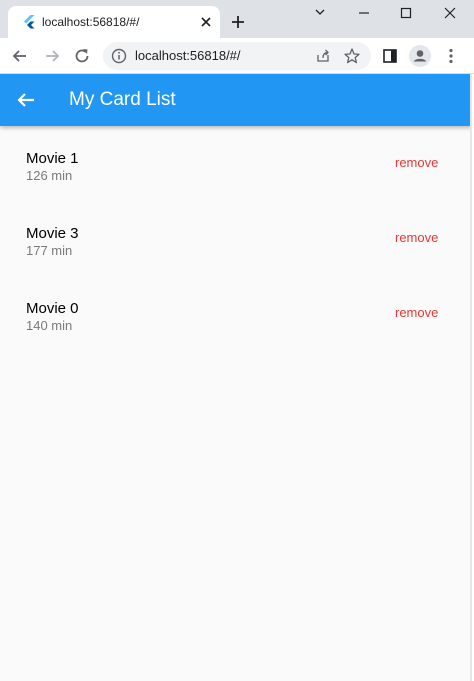 The image size is (474, 681). What do you see at coordinates (52, 158) in the screenshot?
I see `item-title: Movie 1` at bounding box center [52, 158].